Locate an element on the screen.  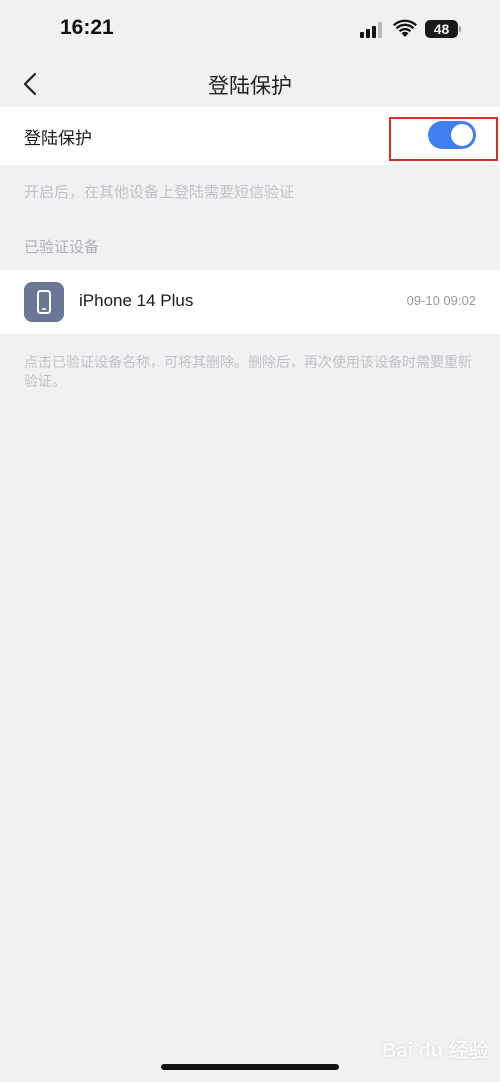
device-list-item: iPhone 14 Plus 09-10 09:02 is located at coordinates (250, 302).